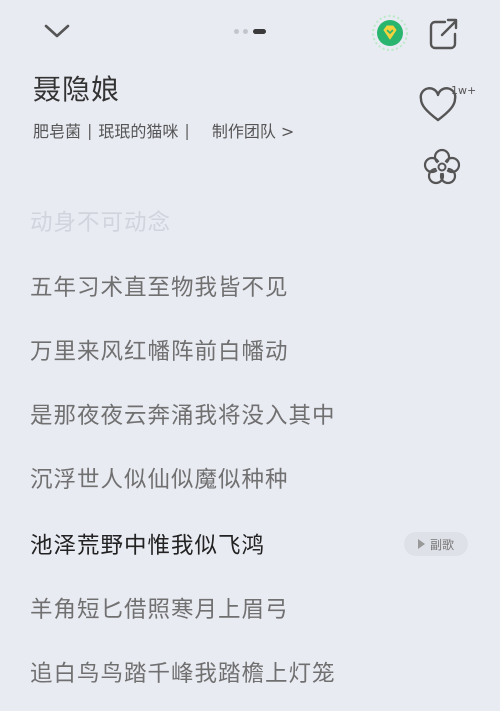 The image size is (500, 711). What do you see at coordinates (159, 286) in the screenshot?
I see `lyric-line: 五年习术直至物我皆不见` at bounding box center [159, 286].